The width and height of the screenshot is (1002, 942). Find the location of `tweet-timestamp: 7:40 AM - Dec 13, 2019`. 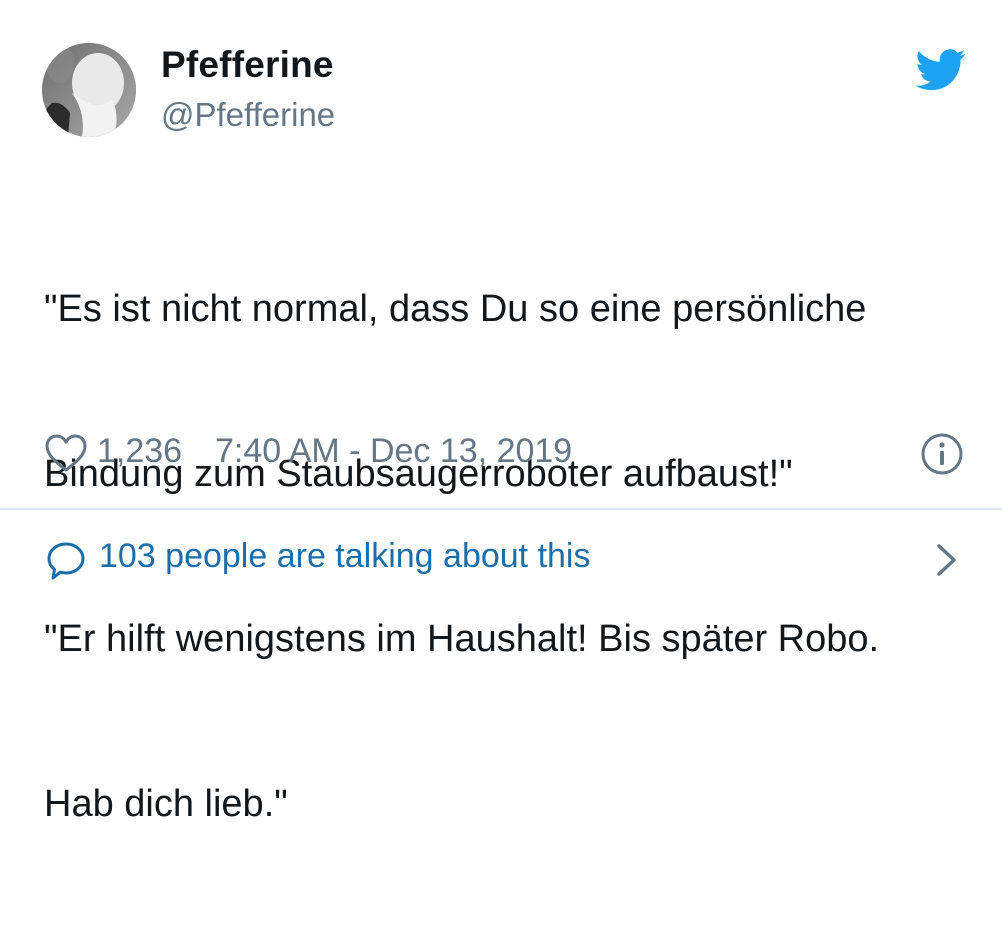

tweet-timestamp: 7:40 AM - Dec 13, 2019 is located at coordinates (393, 451).